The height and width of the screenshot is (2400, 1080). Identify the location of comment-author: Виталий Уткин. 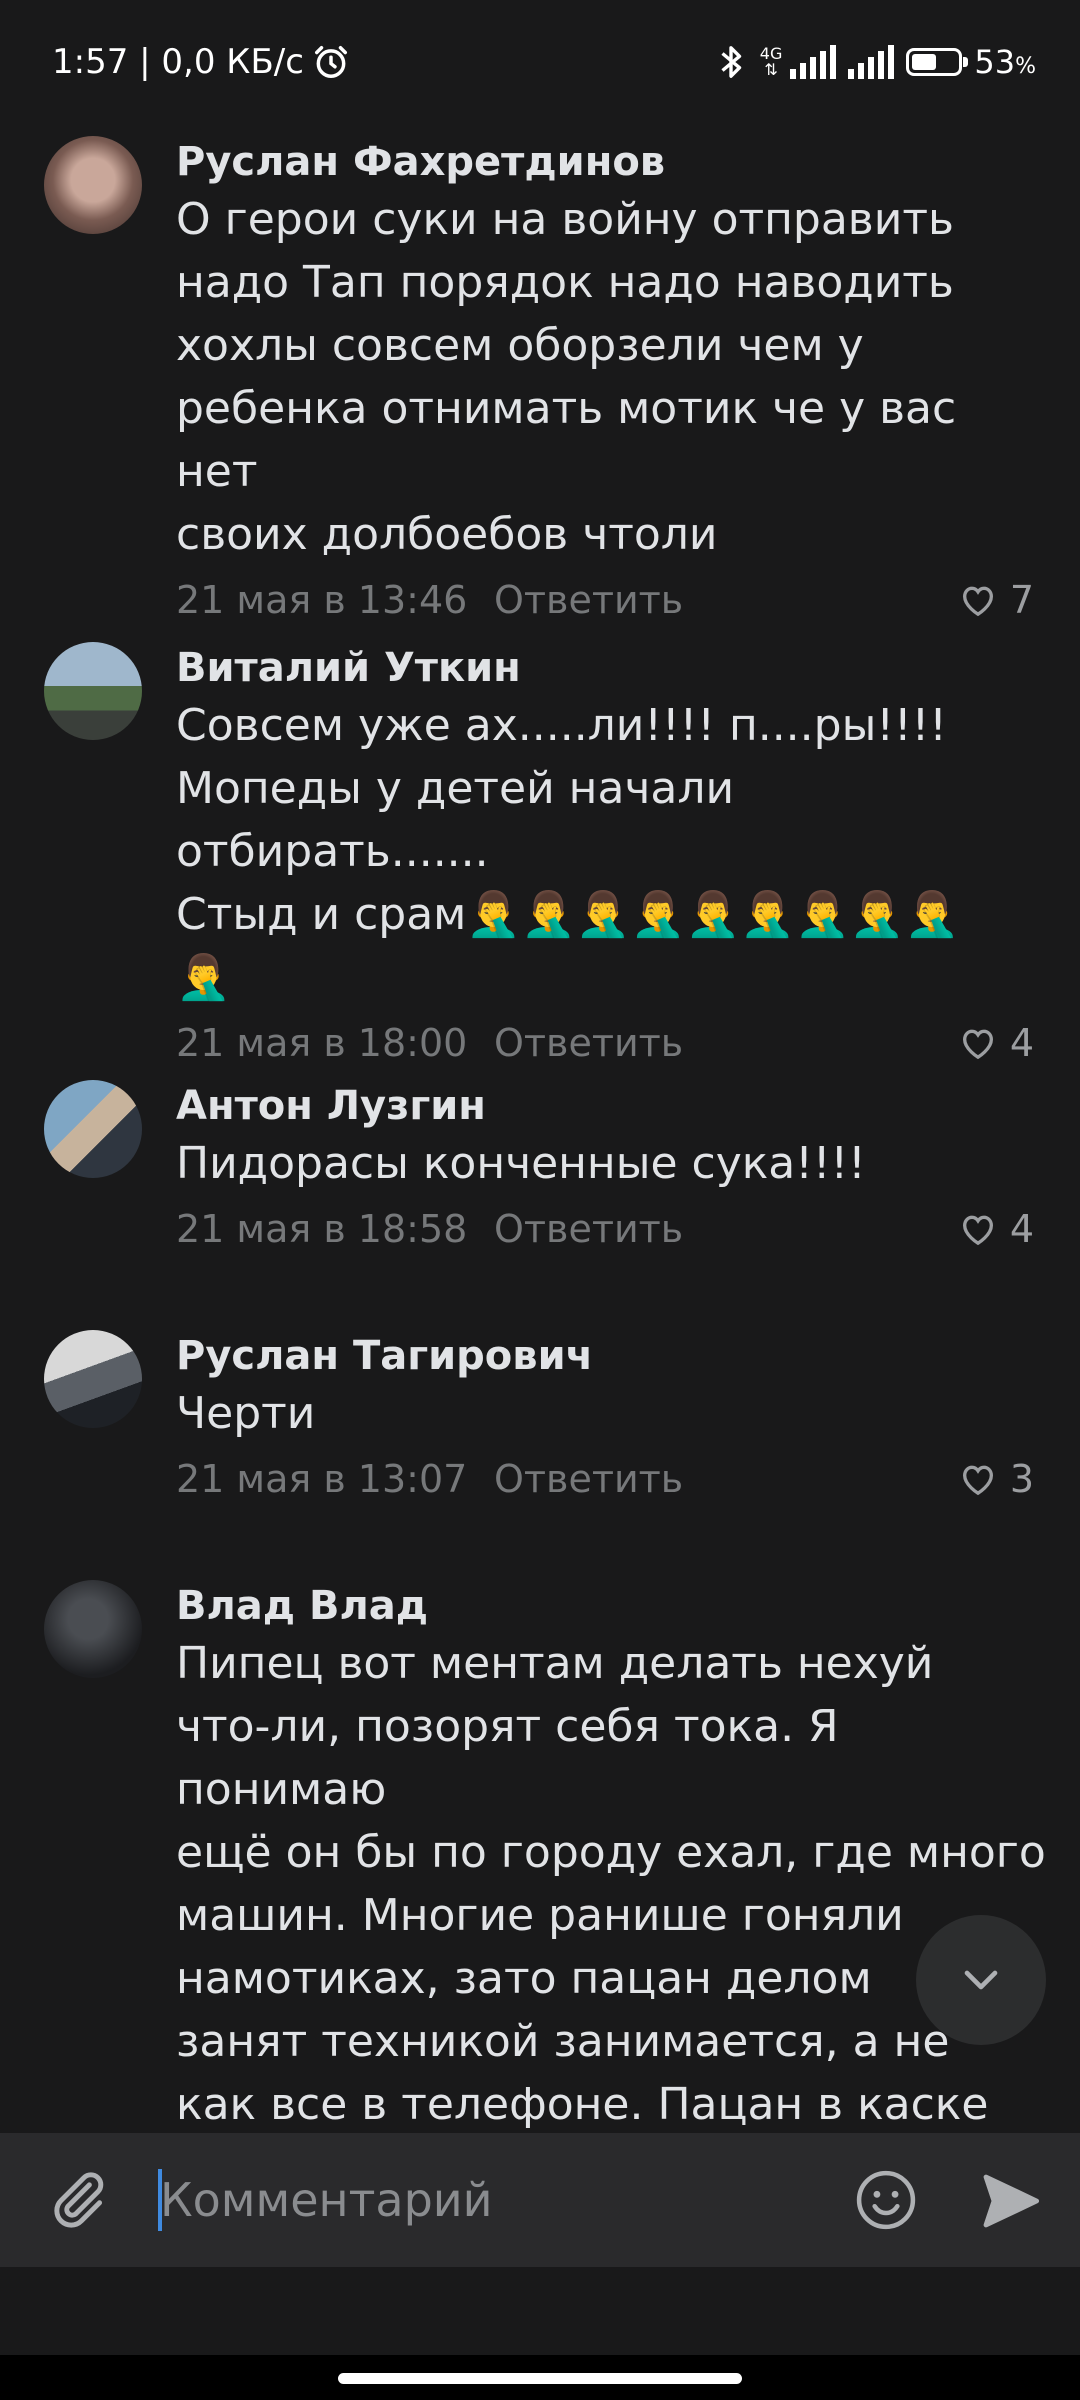
(611, 668).